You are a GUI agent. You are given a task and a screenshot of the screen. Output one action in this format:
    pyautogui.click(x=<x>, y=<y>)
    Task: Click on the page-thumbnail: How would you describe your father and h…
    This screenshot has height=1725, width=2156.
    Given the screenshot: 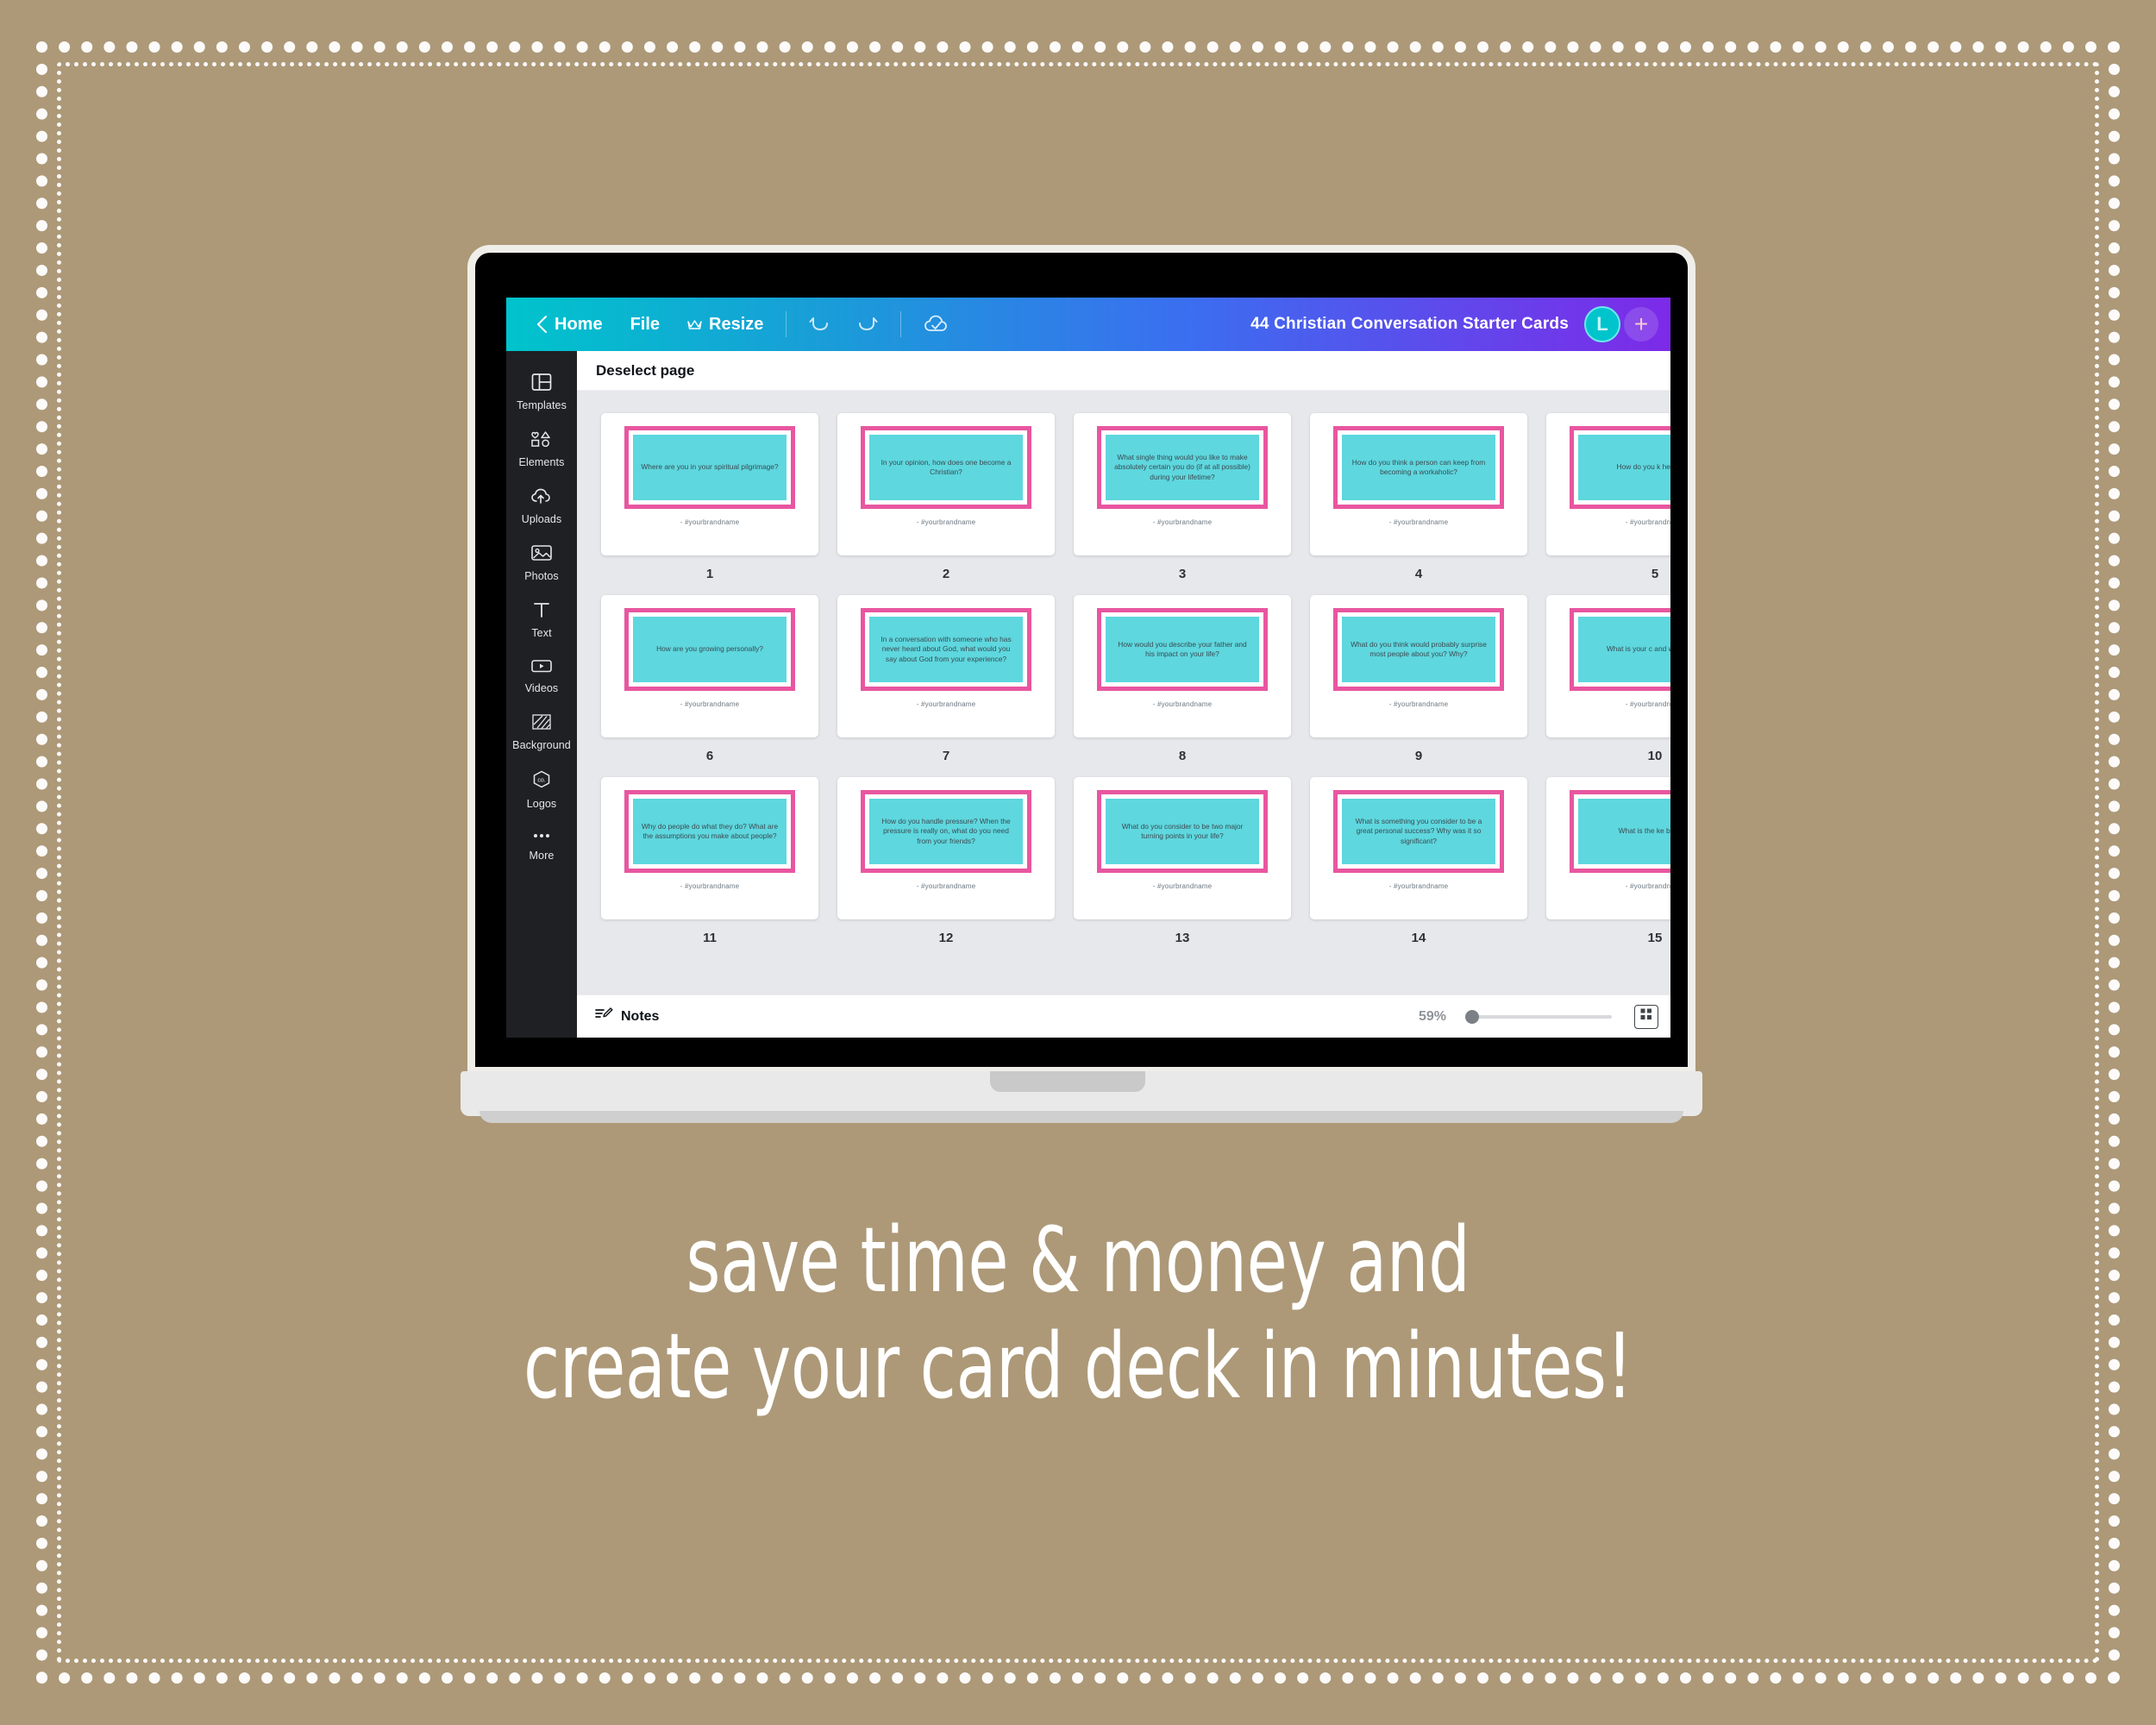 What is the action you would take?
    pyautogui.click(x=1182, y=666)
    